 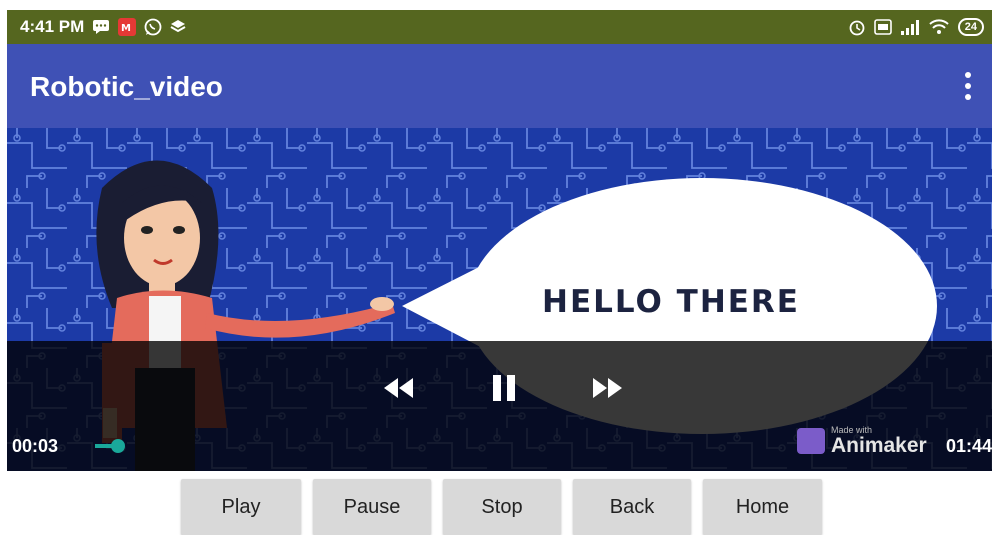 I want to click on message-icon, so click(x=101, y=27).